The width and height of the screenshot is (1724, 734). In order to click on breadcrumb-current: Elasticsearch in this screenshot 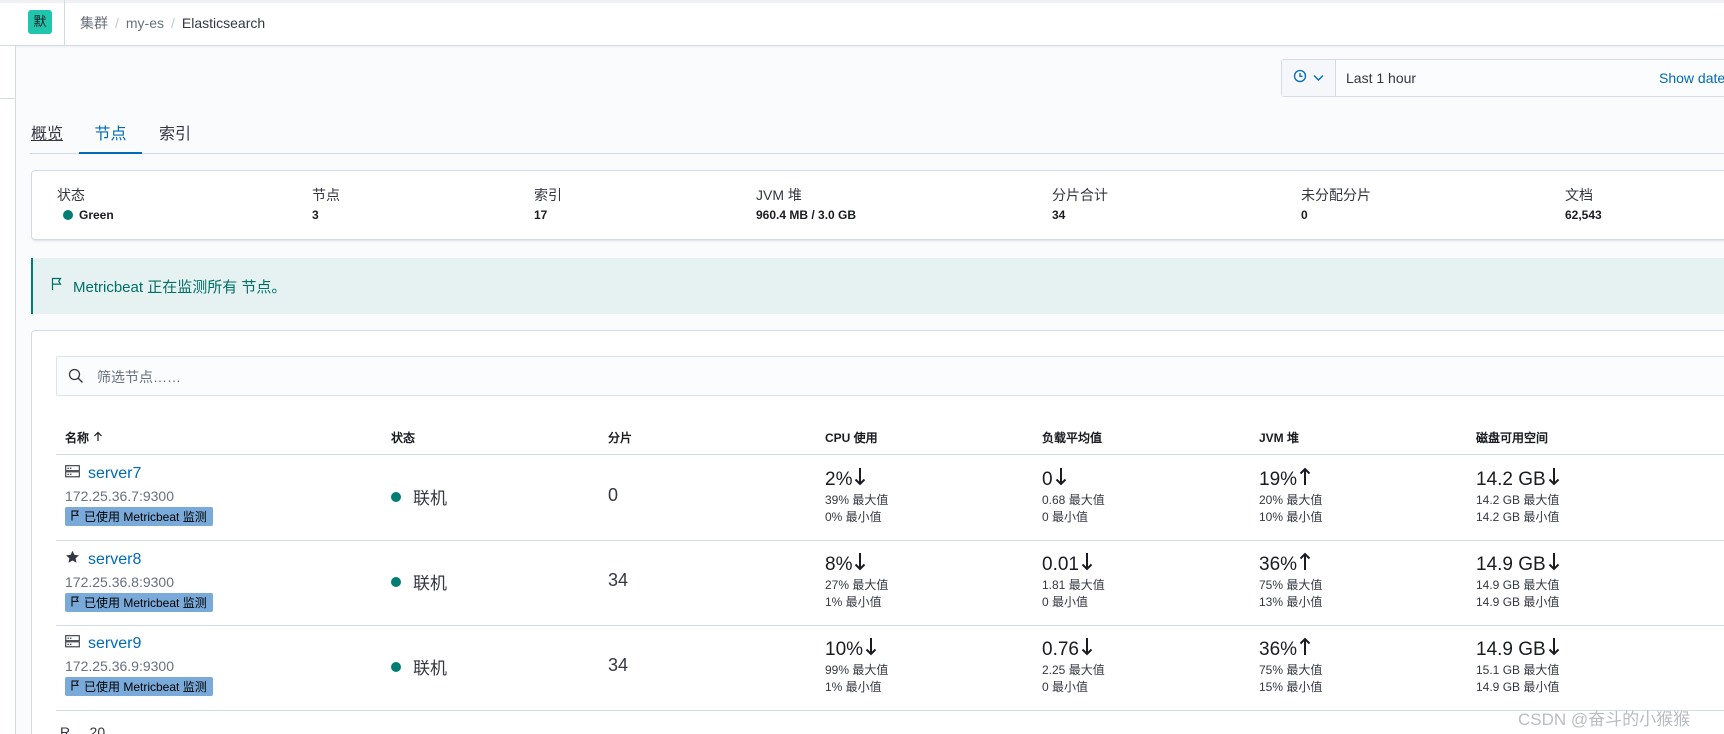, I will do `click(223, 23)`.